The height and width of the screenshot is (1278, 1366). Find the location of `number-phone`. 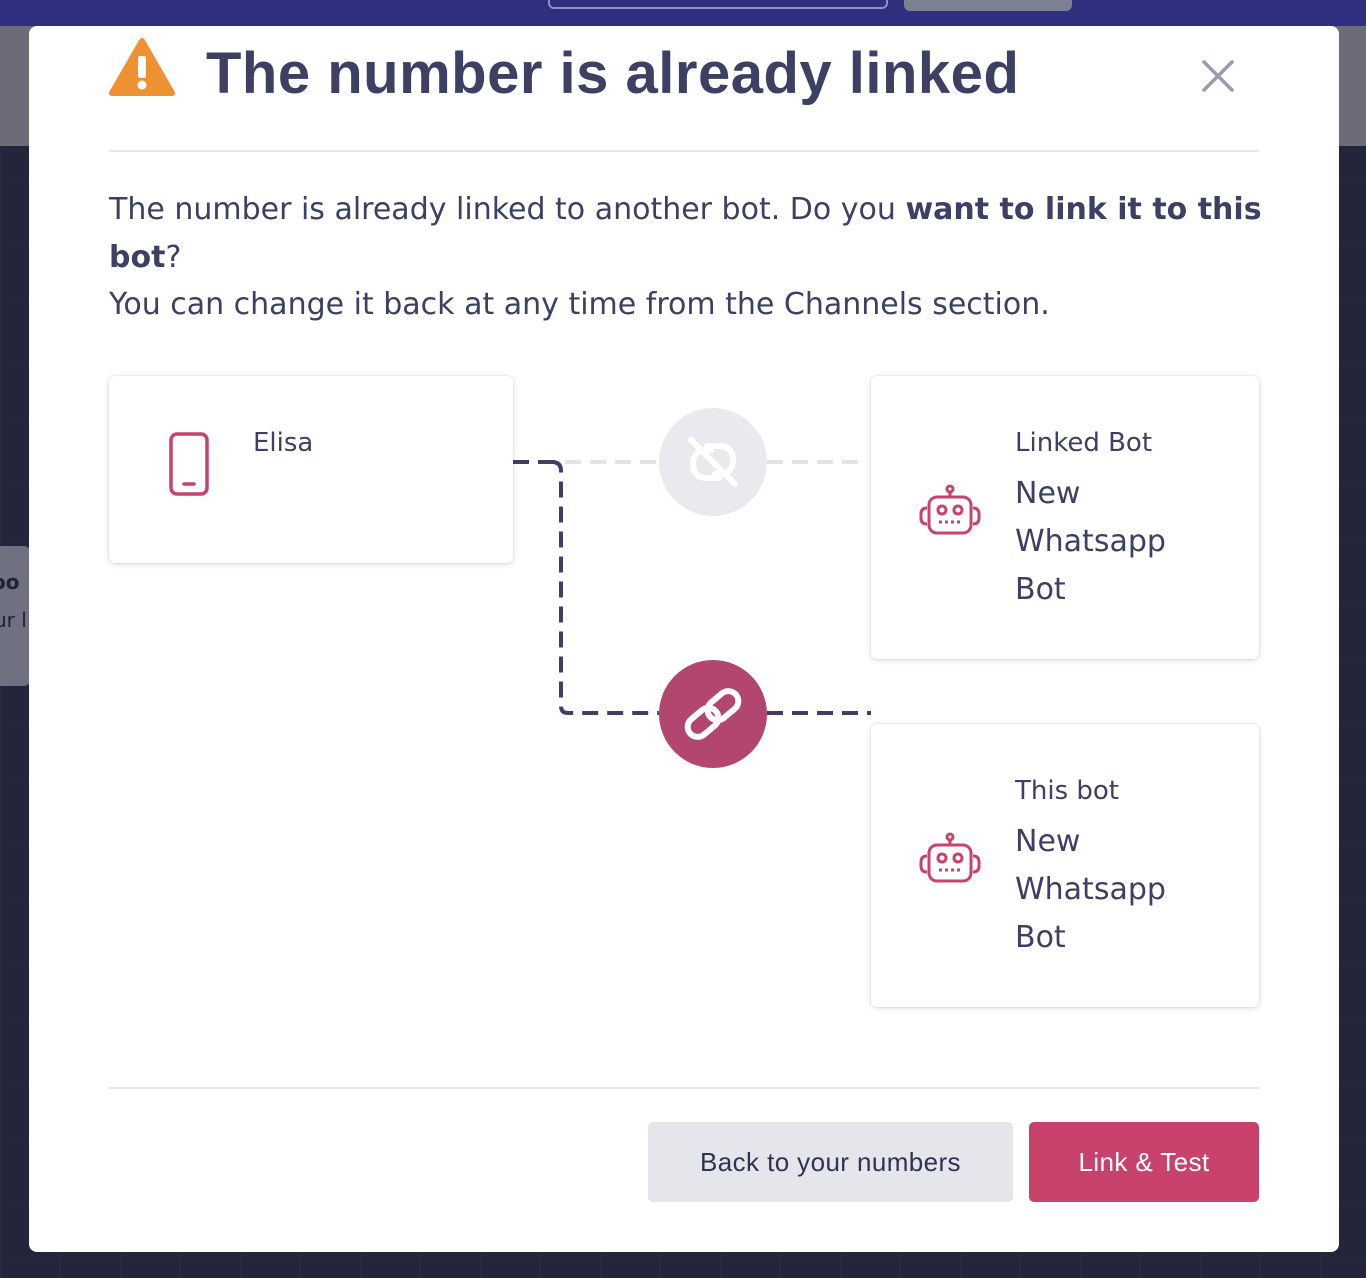

number-phone is located at coordinates (363, 483).